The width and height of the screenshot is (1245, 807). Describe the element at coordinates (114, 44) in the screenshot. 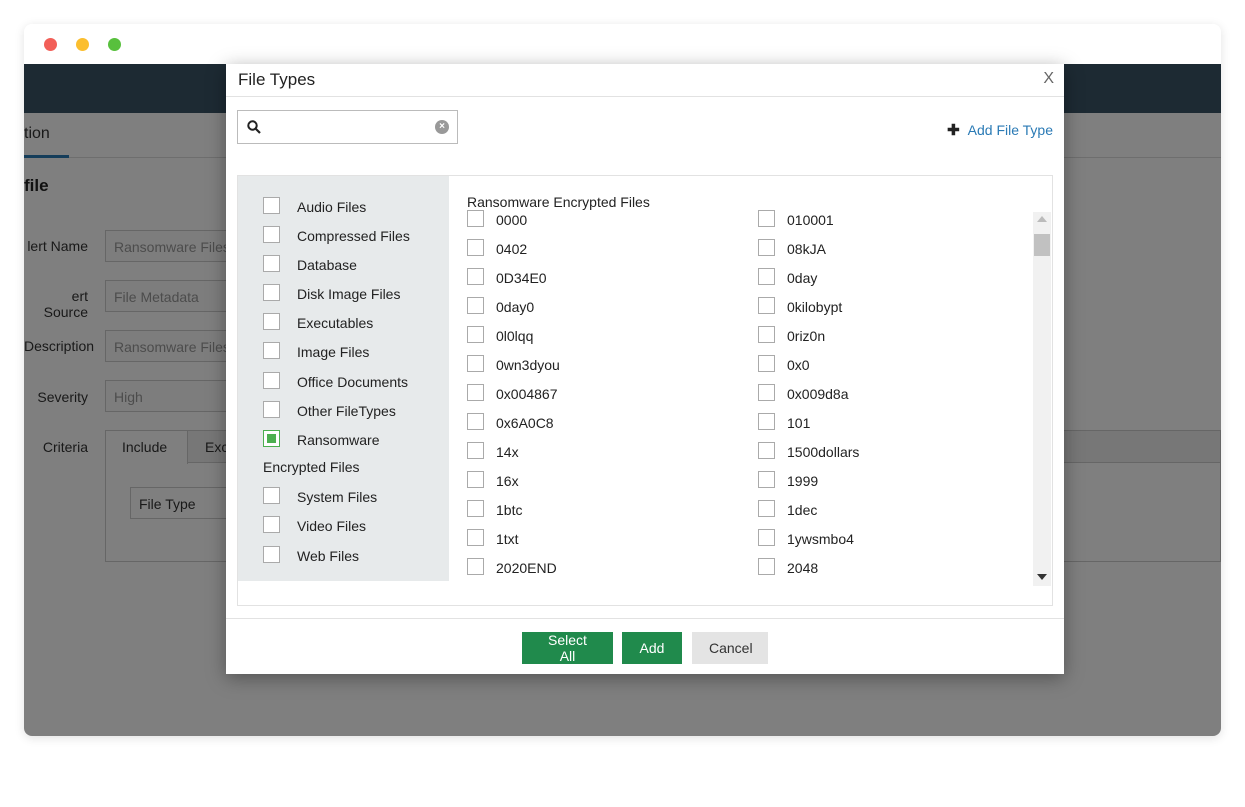

I see `maximize-window-button` at that location.